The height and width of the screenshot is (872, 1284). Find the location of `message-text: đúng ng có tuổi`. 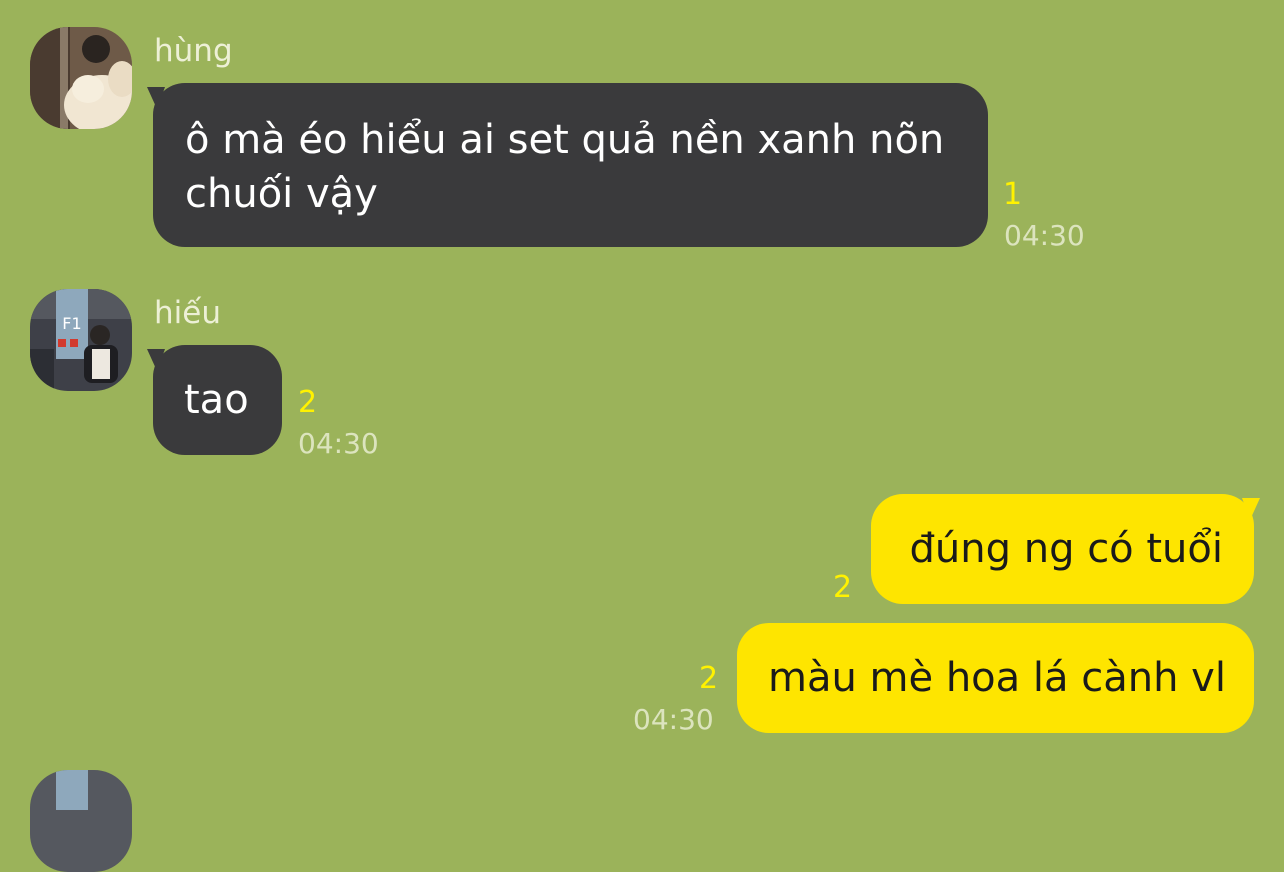

message-text: đúng ng có tuổi is located at coordinates (1062, 549).